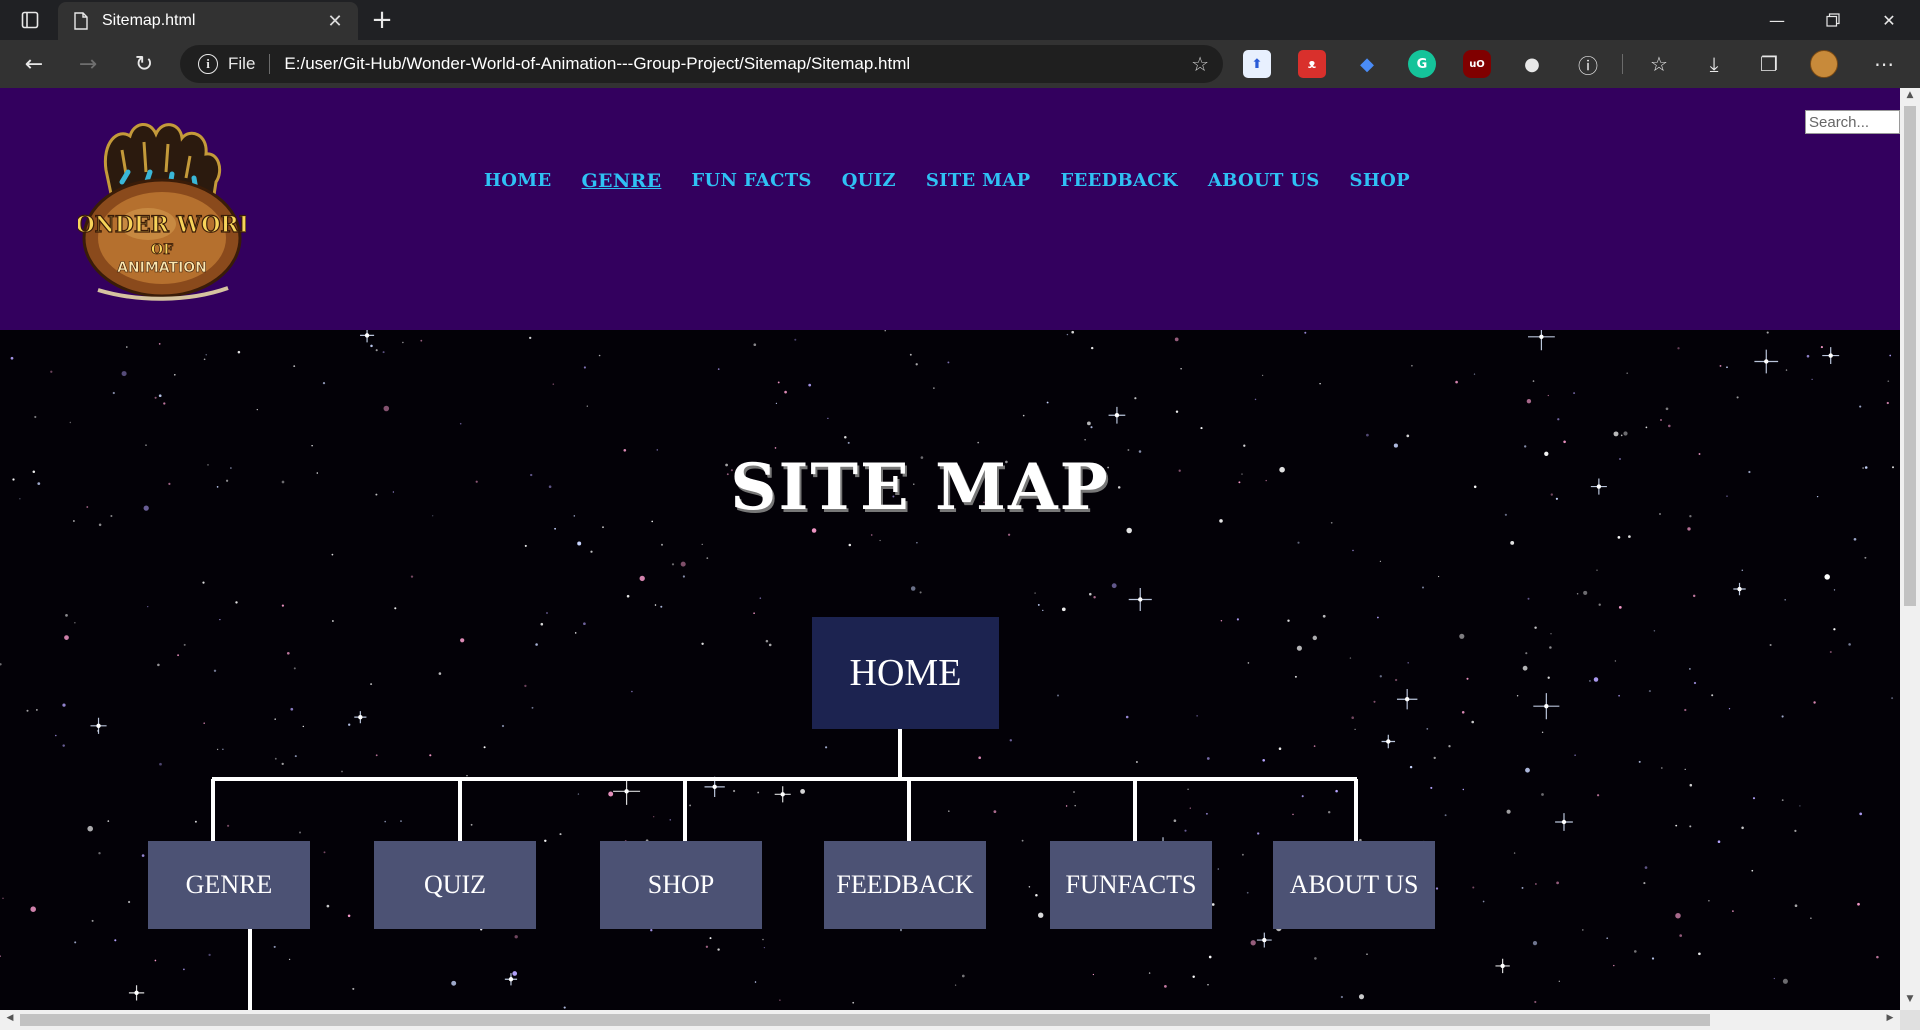  What do you see at coordinates (162, 207) in the screenshot?
I see `site-logo: WONDER WORLD OF ANIMATION` at bounding box center [162, 207].